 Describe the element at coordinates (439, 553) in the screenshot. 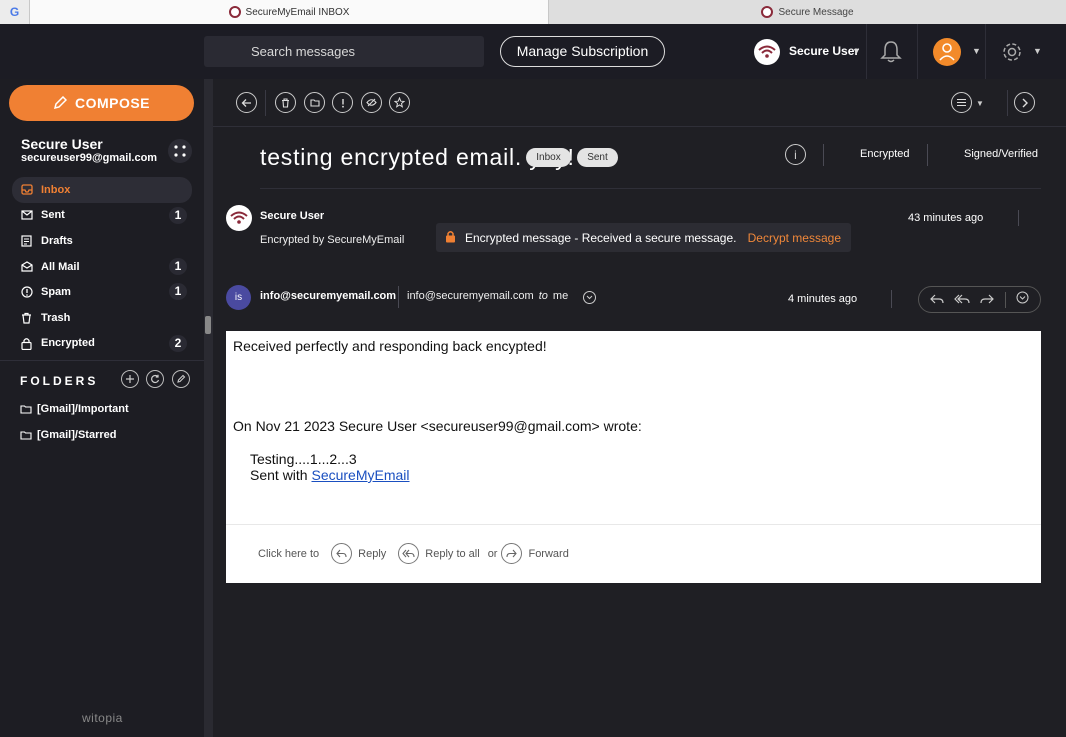

I see `reply-all-button: Reply to all` at that location.